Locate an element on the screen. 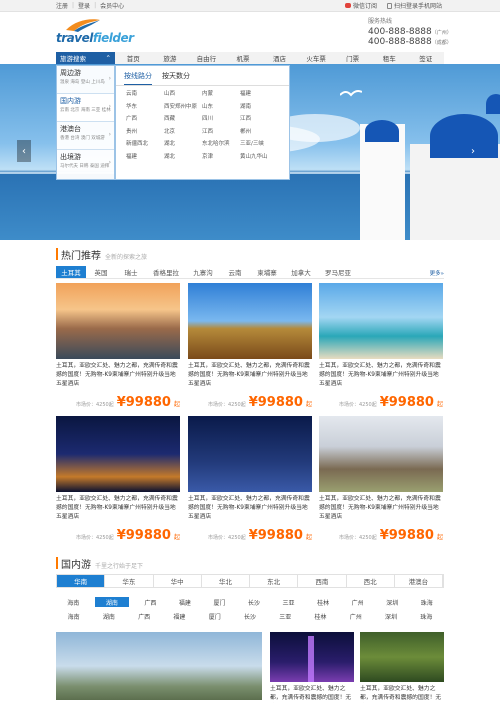 The image size is (500, 703). destination-link: 西安郑州中原 is located at coordinates (183, 107).